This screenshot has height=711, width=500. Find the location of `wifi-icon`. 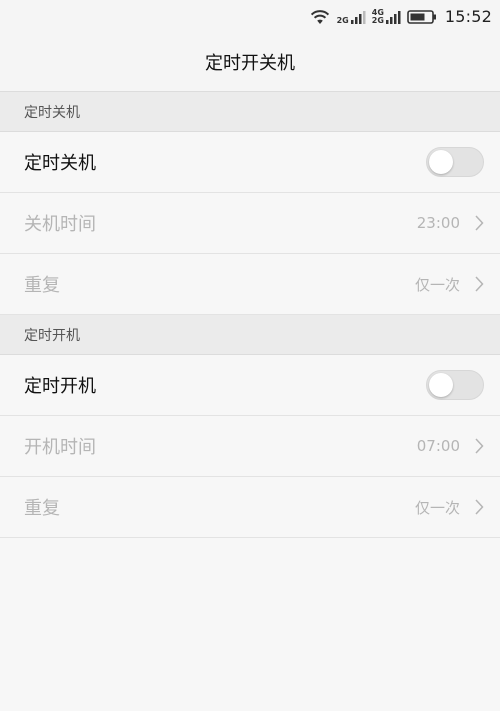

wifi-icon is located at coordinates (320, 17).